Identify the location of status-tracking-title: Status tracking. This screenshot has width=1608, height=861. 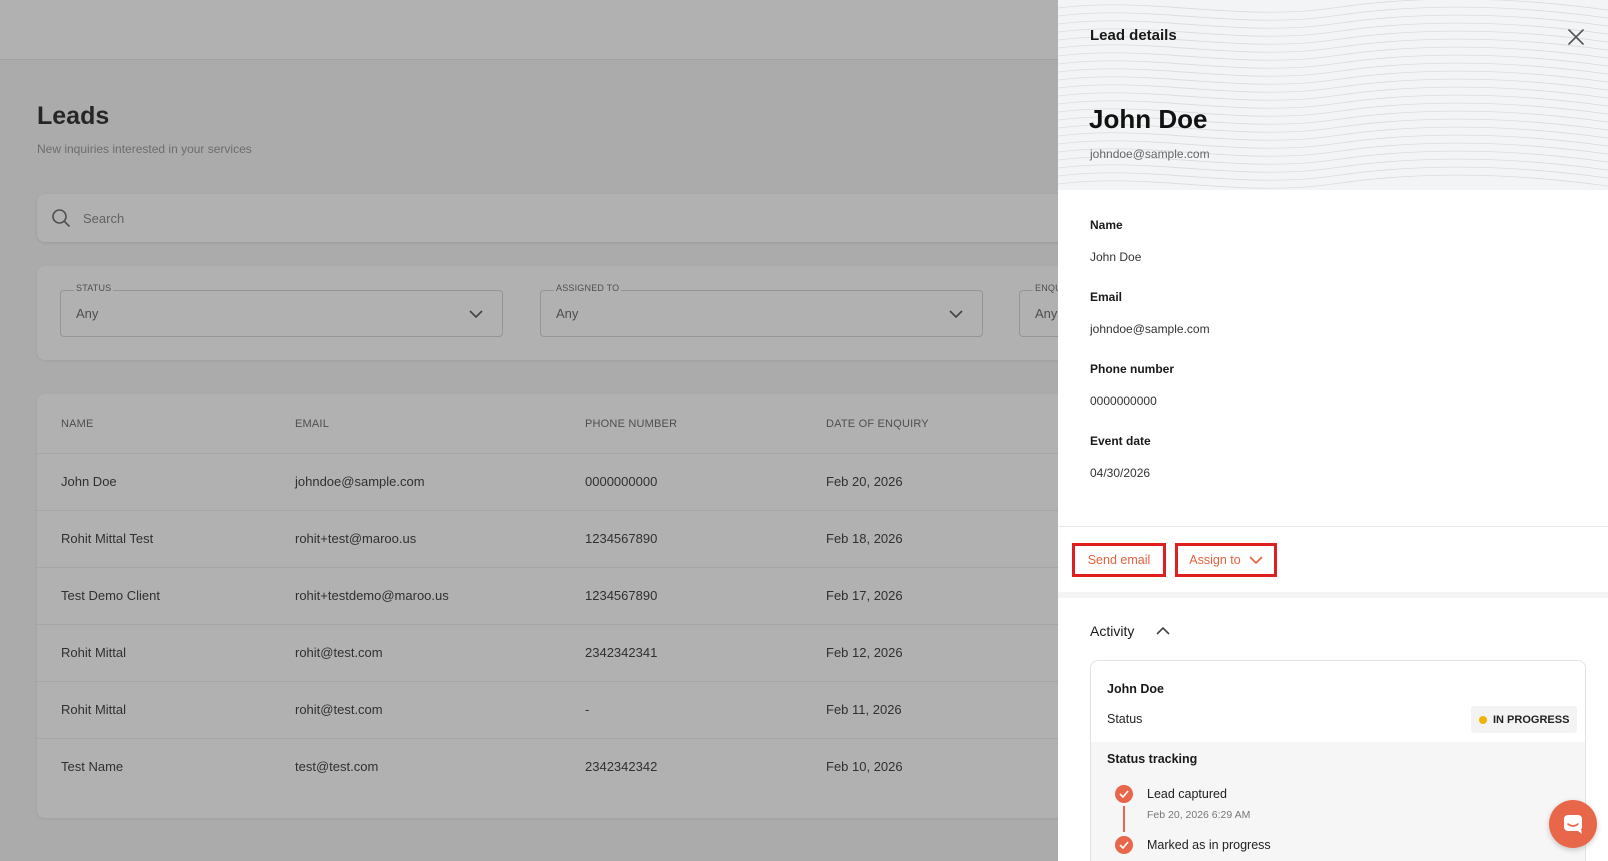
(1152, 759).